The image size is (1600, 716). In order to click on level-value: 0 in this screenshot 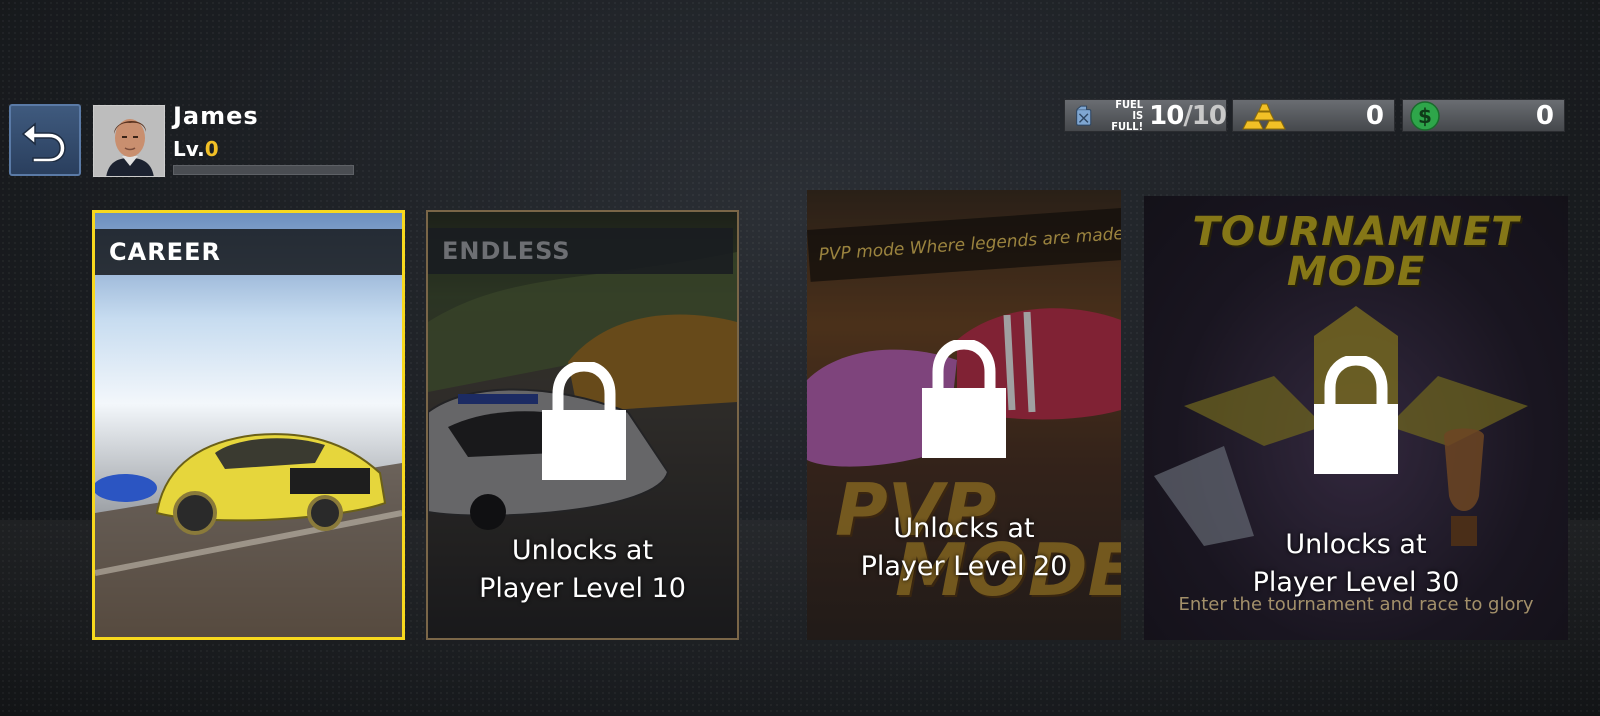, I will do `click(211, 149)`.